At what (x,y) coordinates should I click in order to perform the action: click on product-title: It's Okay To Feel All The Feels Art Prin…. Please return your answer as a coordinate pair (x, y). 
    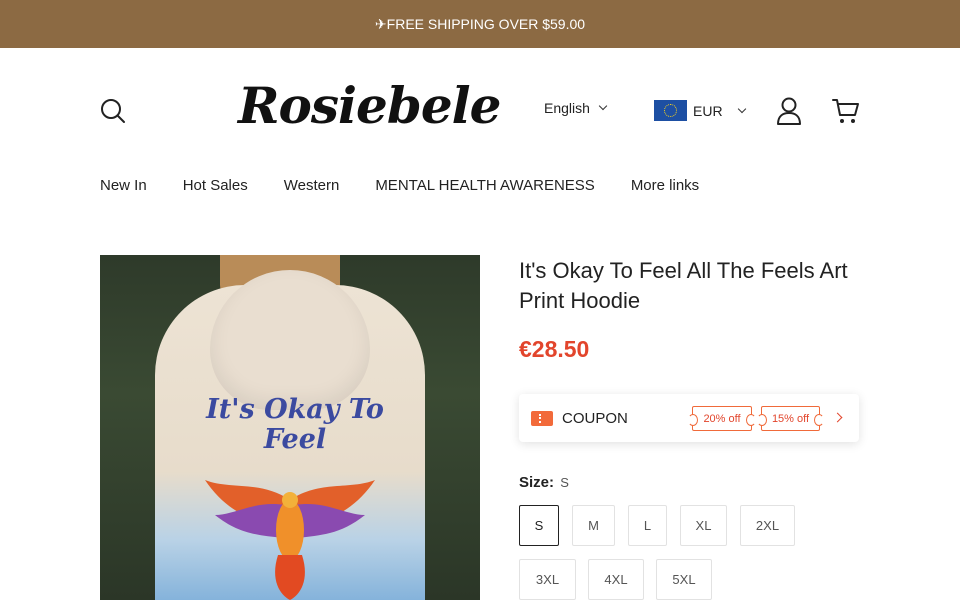
    Looking at the image, I should click on (683, 285).